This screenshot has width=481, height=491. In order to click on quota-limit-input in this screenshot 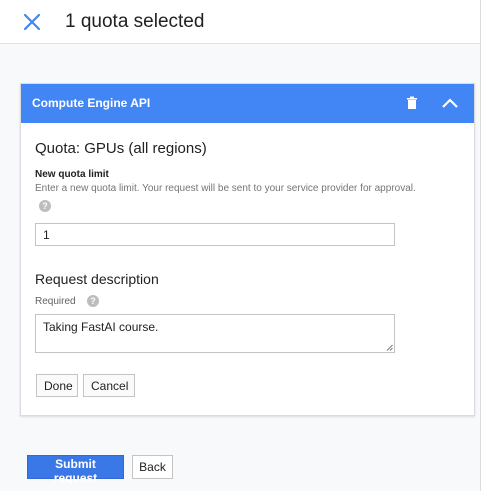, I will do `click(215, 234)`.